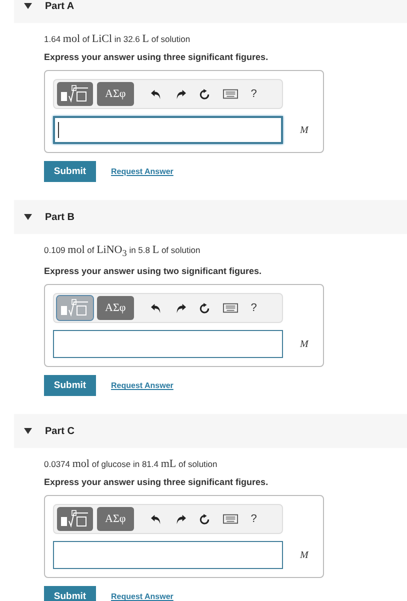 This screenshot has height=601, width=407. Describe the element at coordinates (210, 431) in the screenshot. I see `part-header: Part C` at that location.